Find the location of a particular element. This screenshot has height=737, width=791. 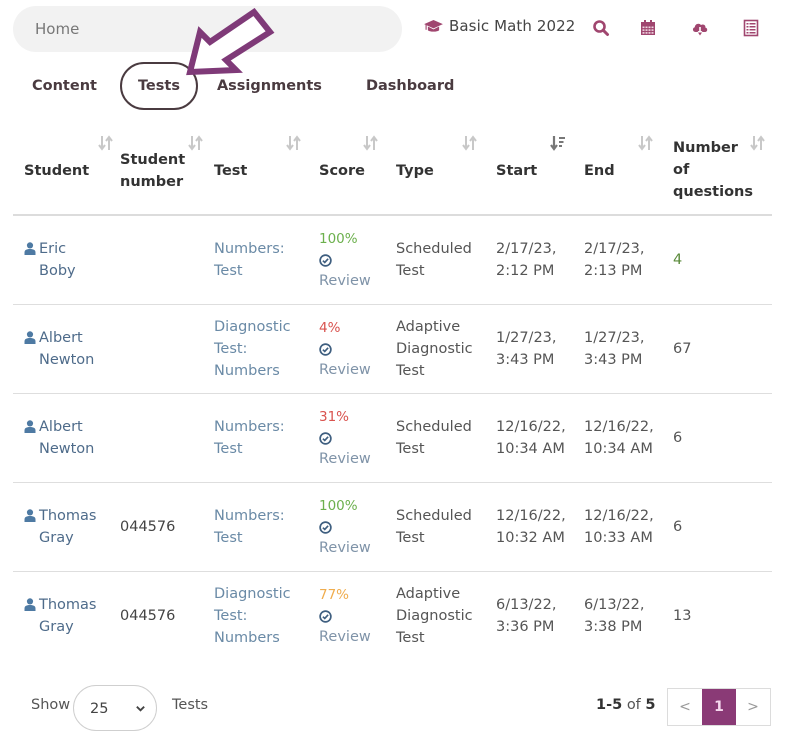

column-label: number is located at coordinates (152, 182).